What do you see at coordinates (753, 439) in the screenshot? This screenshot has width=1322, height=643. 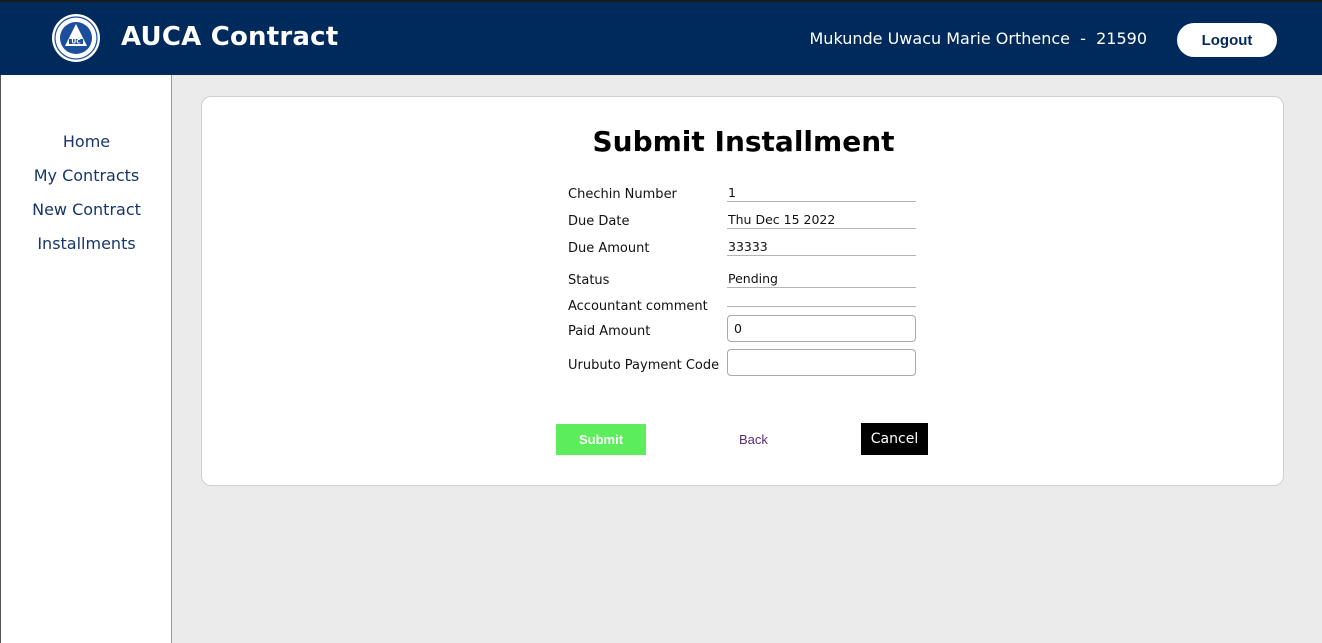 I see `back-link: Back` at bounding box center [753, 439].